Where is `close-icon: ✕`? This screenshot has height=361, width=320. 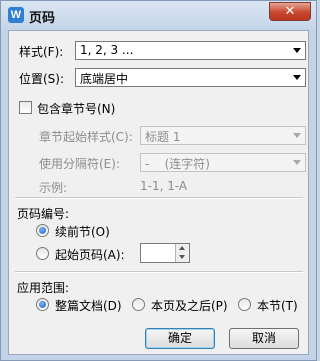 close-icon: ✕ is located at coordinates (290, 11).